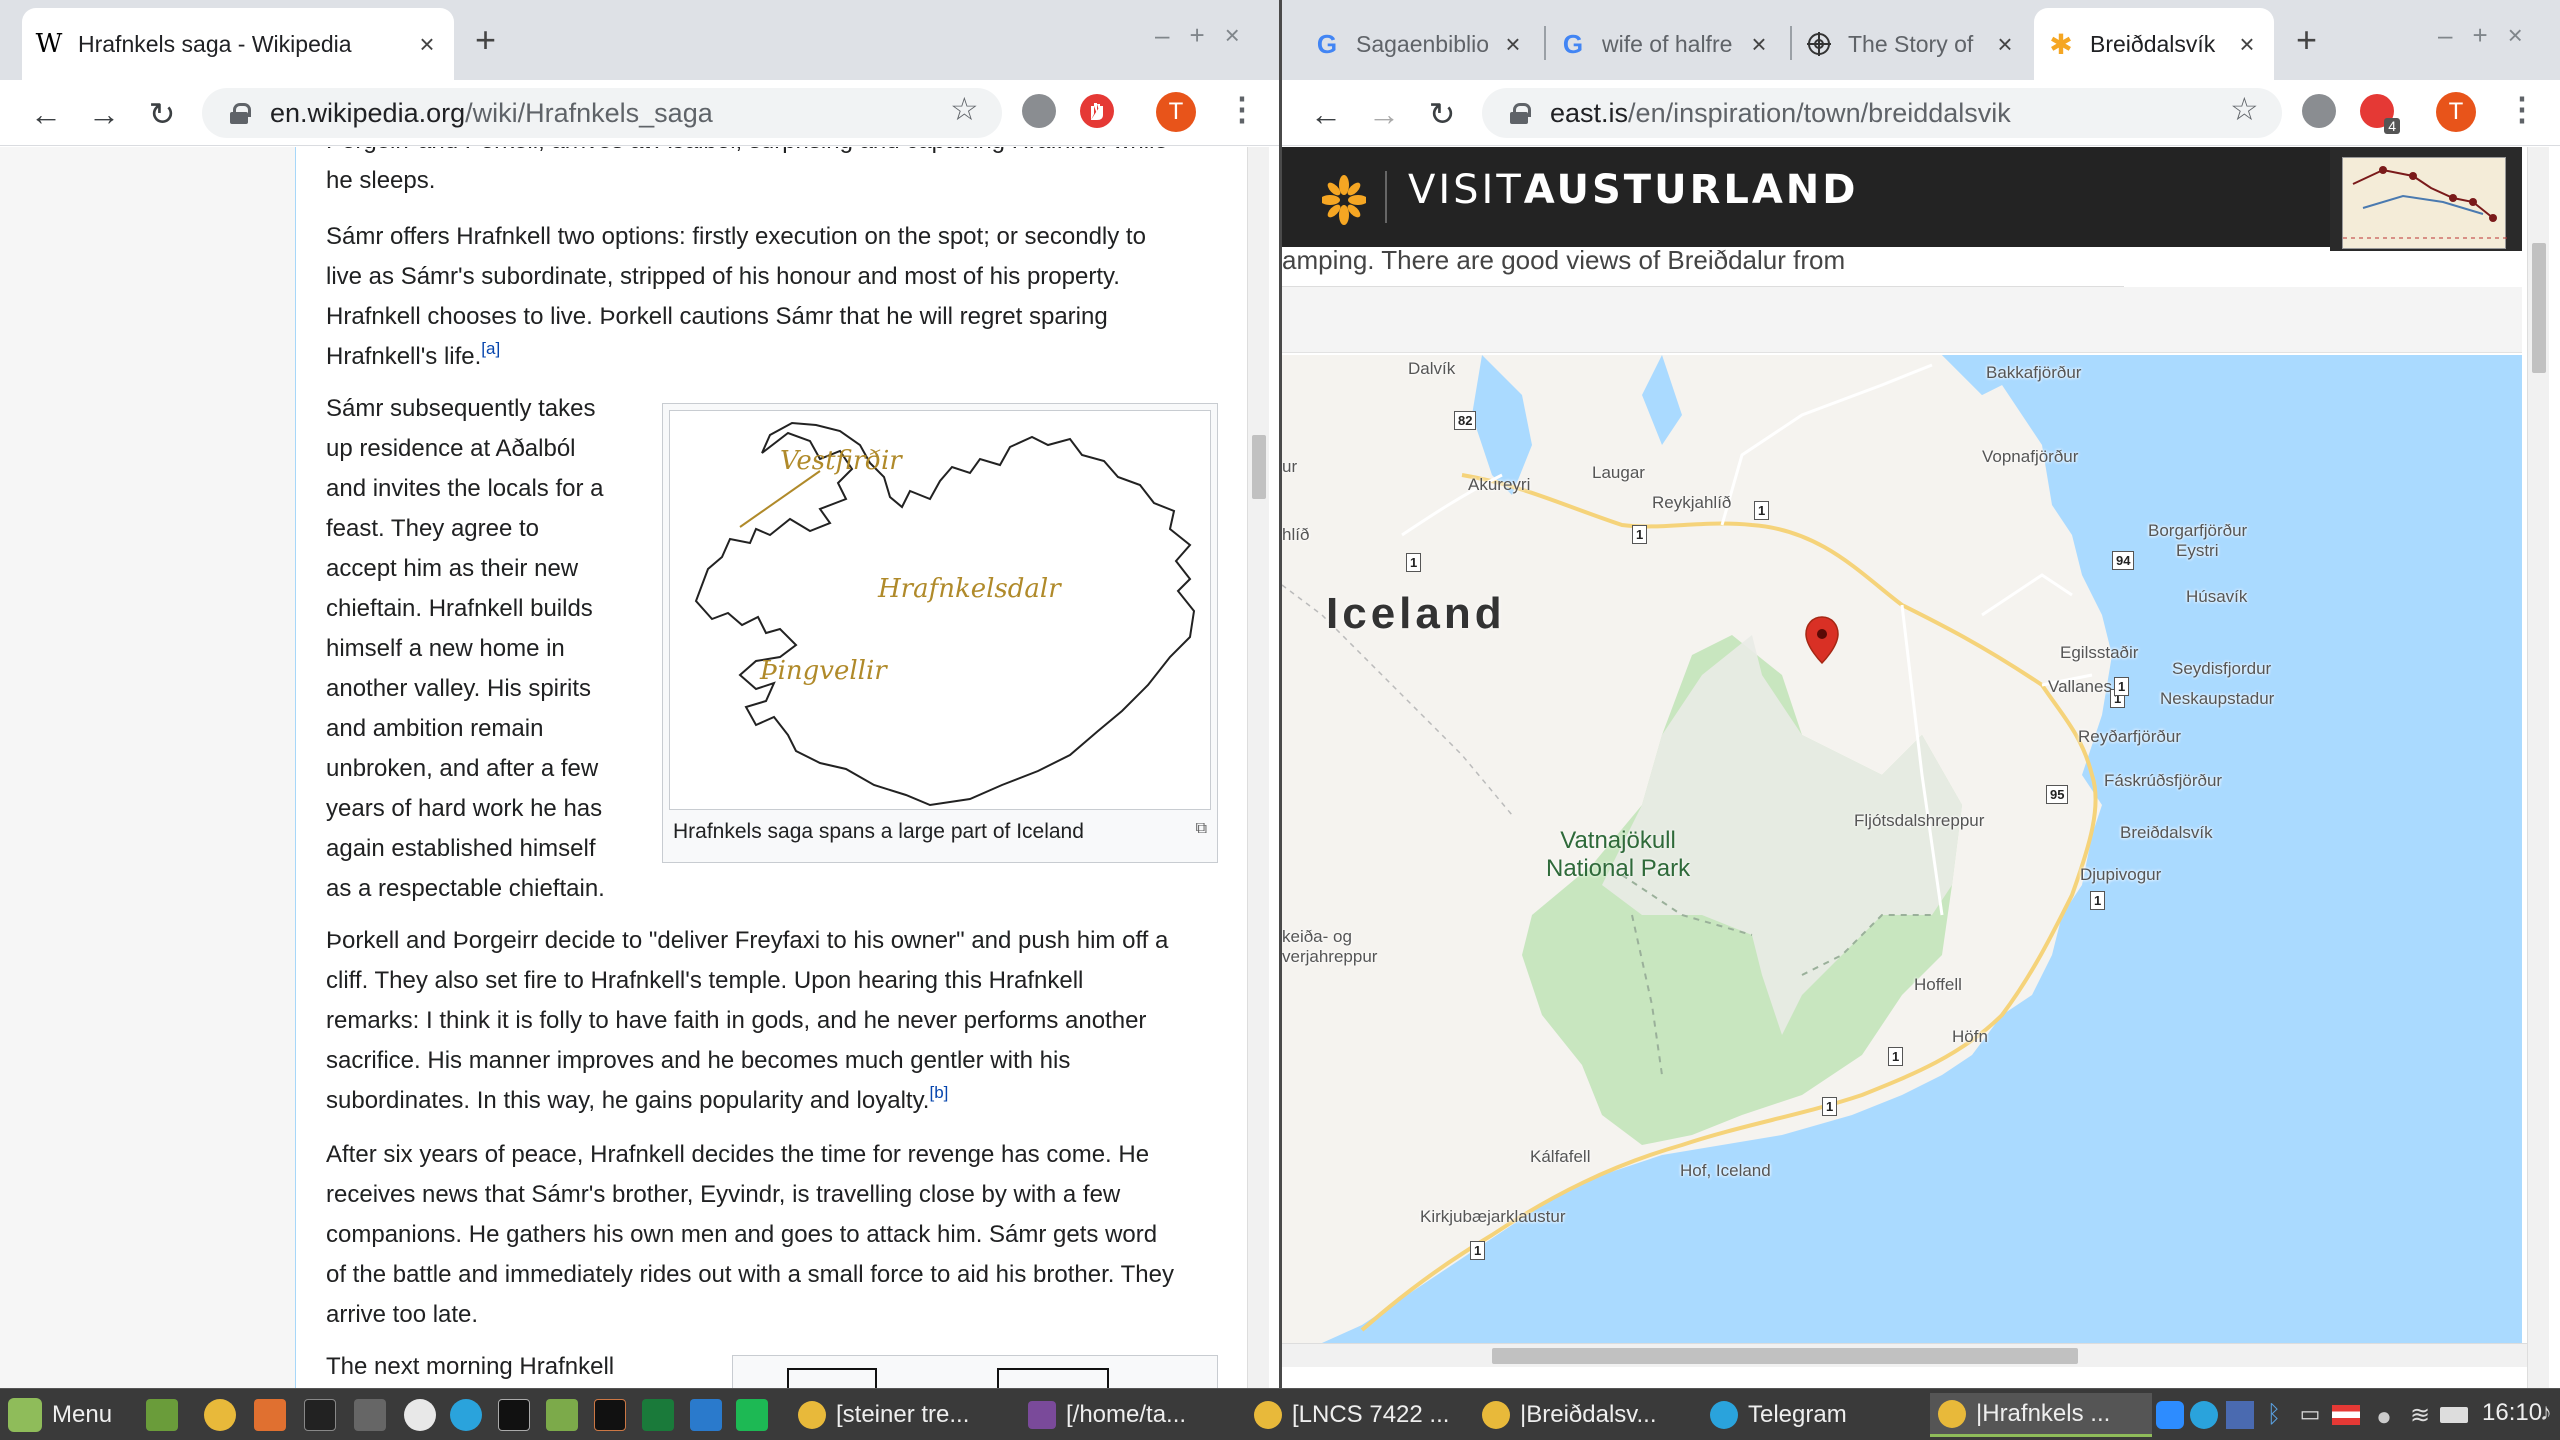  Describe the element at coordinates (2274, 1415) in the screenshot. I see `bluetooth-icon: ᛒ` at that location.